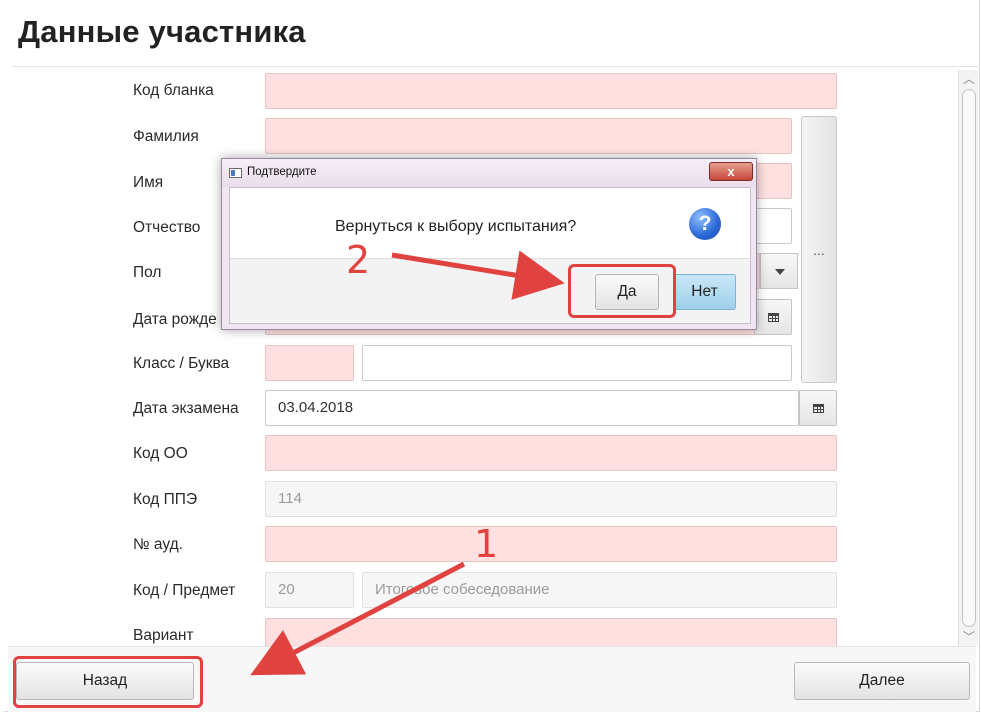  Describe the element at coordinates (358, 618) in the screenshot. I see `arrow-to-back-button` at that location.